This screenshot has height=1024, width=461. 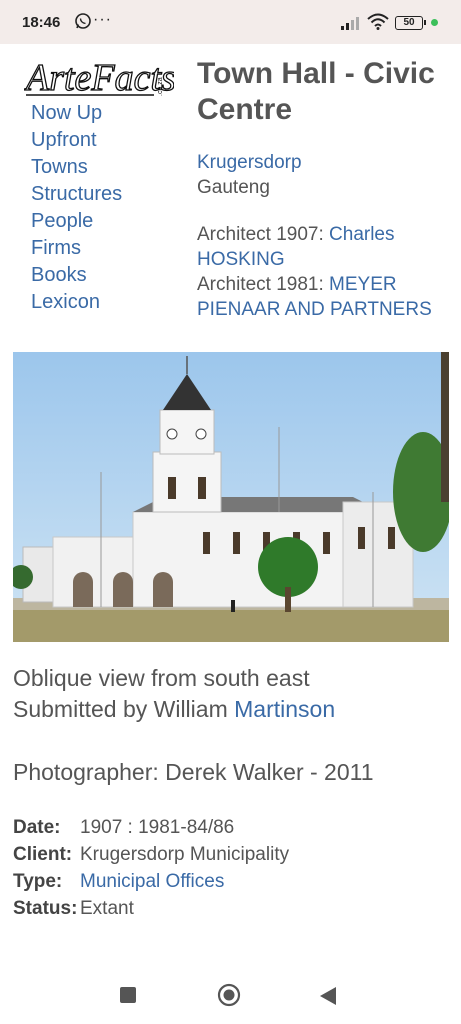 I want to click on client-label: Client:, so click(x=43, y=854).